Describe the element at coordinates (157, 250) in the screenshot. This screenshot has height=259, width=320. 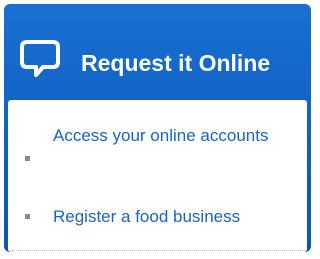
I see `divider` at that location.